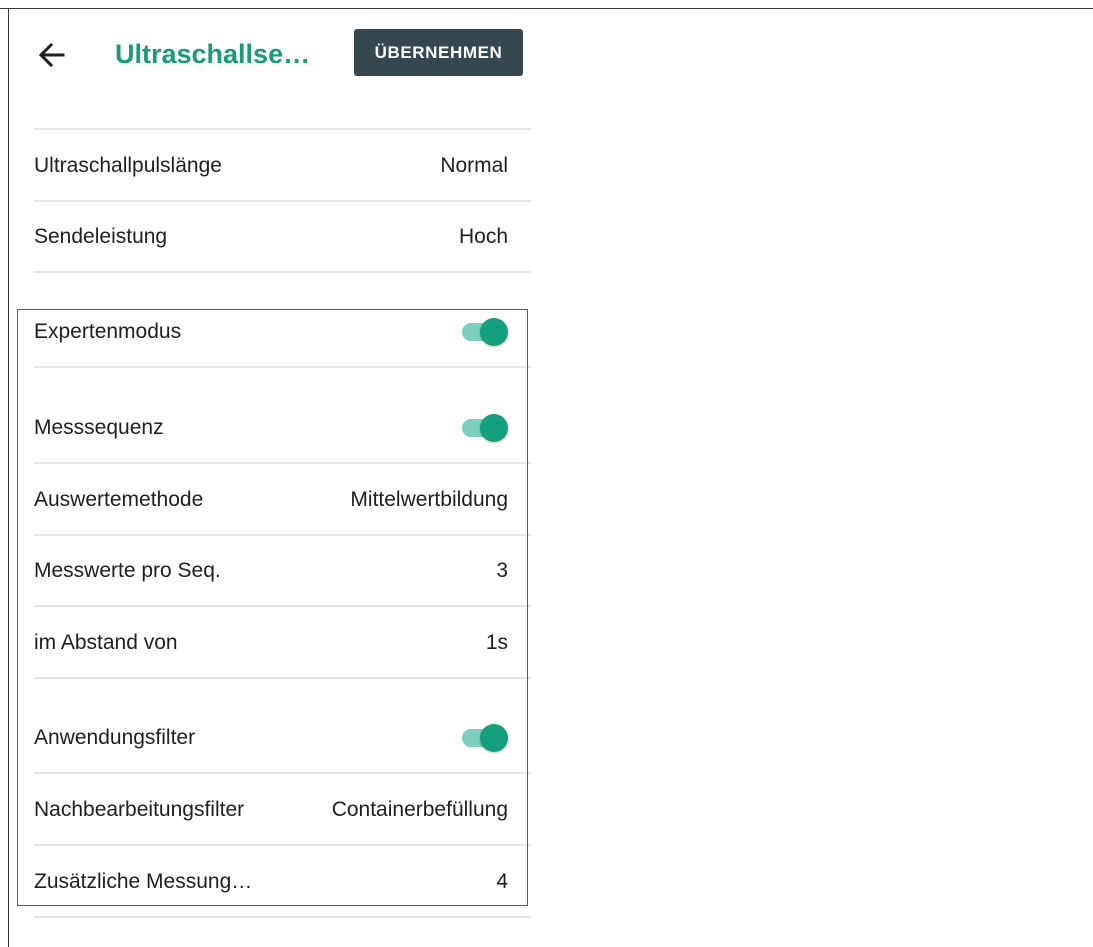  What do you see at coordinates (419, 809) in the screenshot?
I see `setting-value: Containerbefüllung` at bounding box center [419, 809].